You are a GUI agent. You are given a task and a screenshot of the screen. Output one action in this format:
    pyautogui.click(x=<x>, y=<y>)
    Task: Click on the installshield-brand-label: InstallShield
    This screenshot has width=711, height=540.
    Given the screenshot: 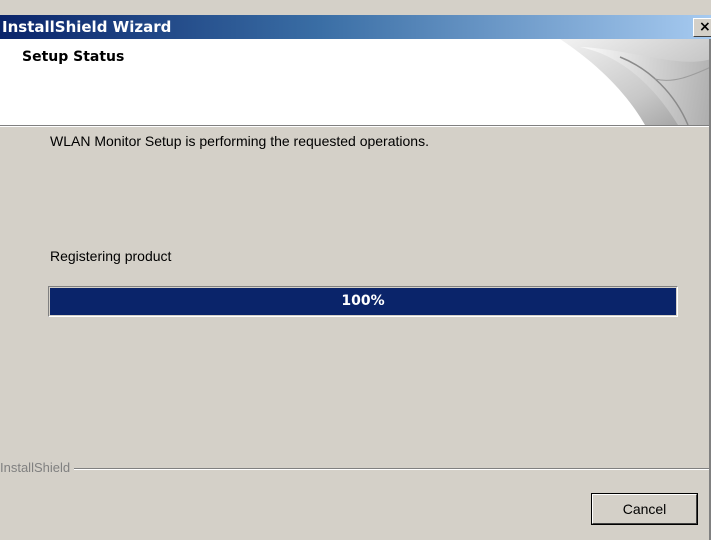 What is the action you would take?
    pyautogui.click(x=37, y=467)
    